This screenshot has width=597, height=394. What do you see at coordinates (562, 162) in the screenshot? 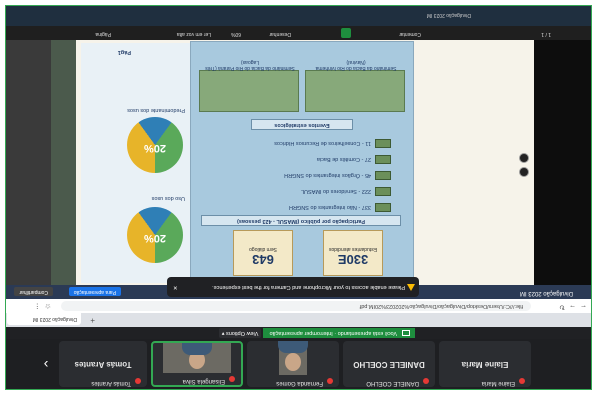
I see `left-margin` at bounding box center [562, 162].